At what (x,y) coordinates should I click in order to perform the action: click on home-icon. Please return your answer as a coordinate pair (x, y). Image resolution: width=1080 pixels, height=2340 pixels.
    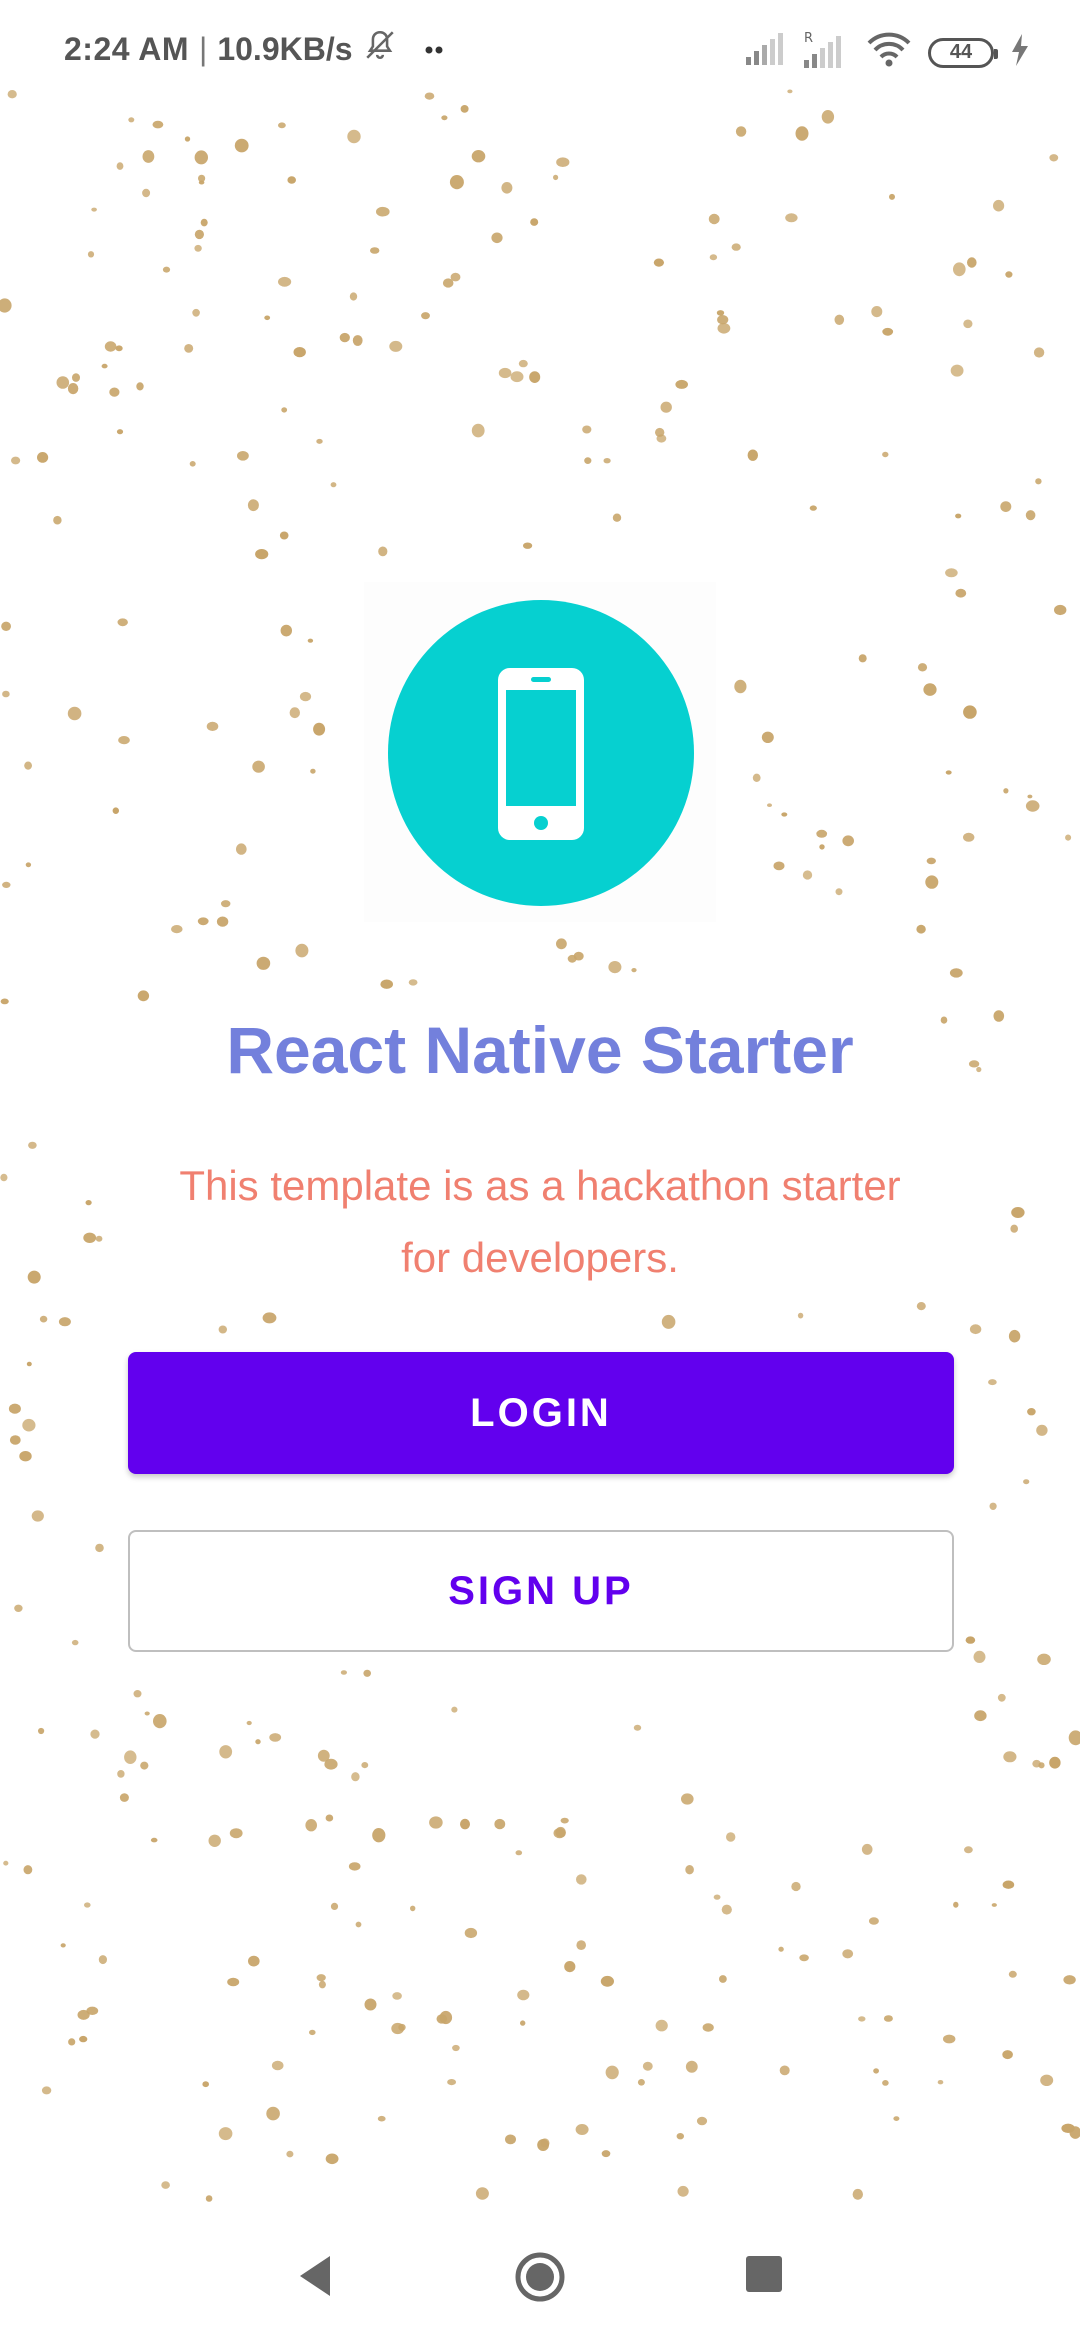
    Looking at the image, I should click on (540, 2277).